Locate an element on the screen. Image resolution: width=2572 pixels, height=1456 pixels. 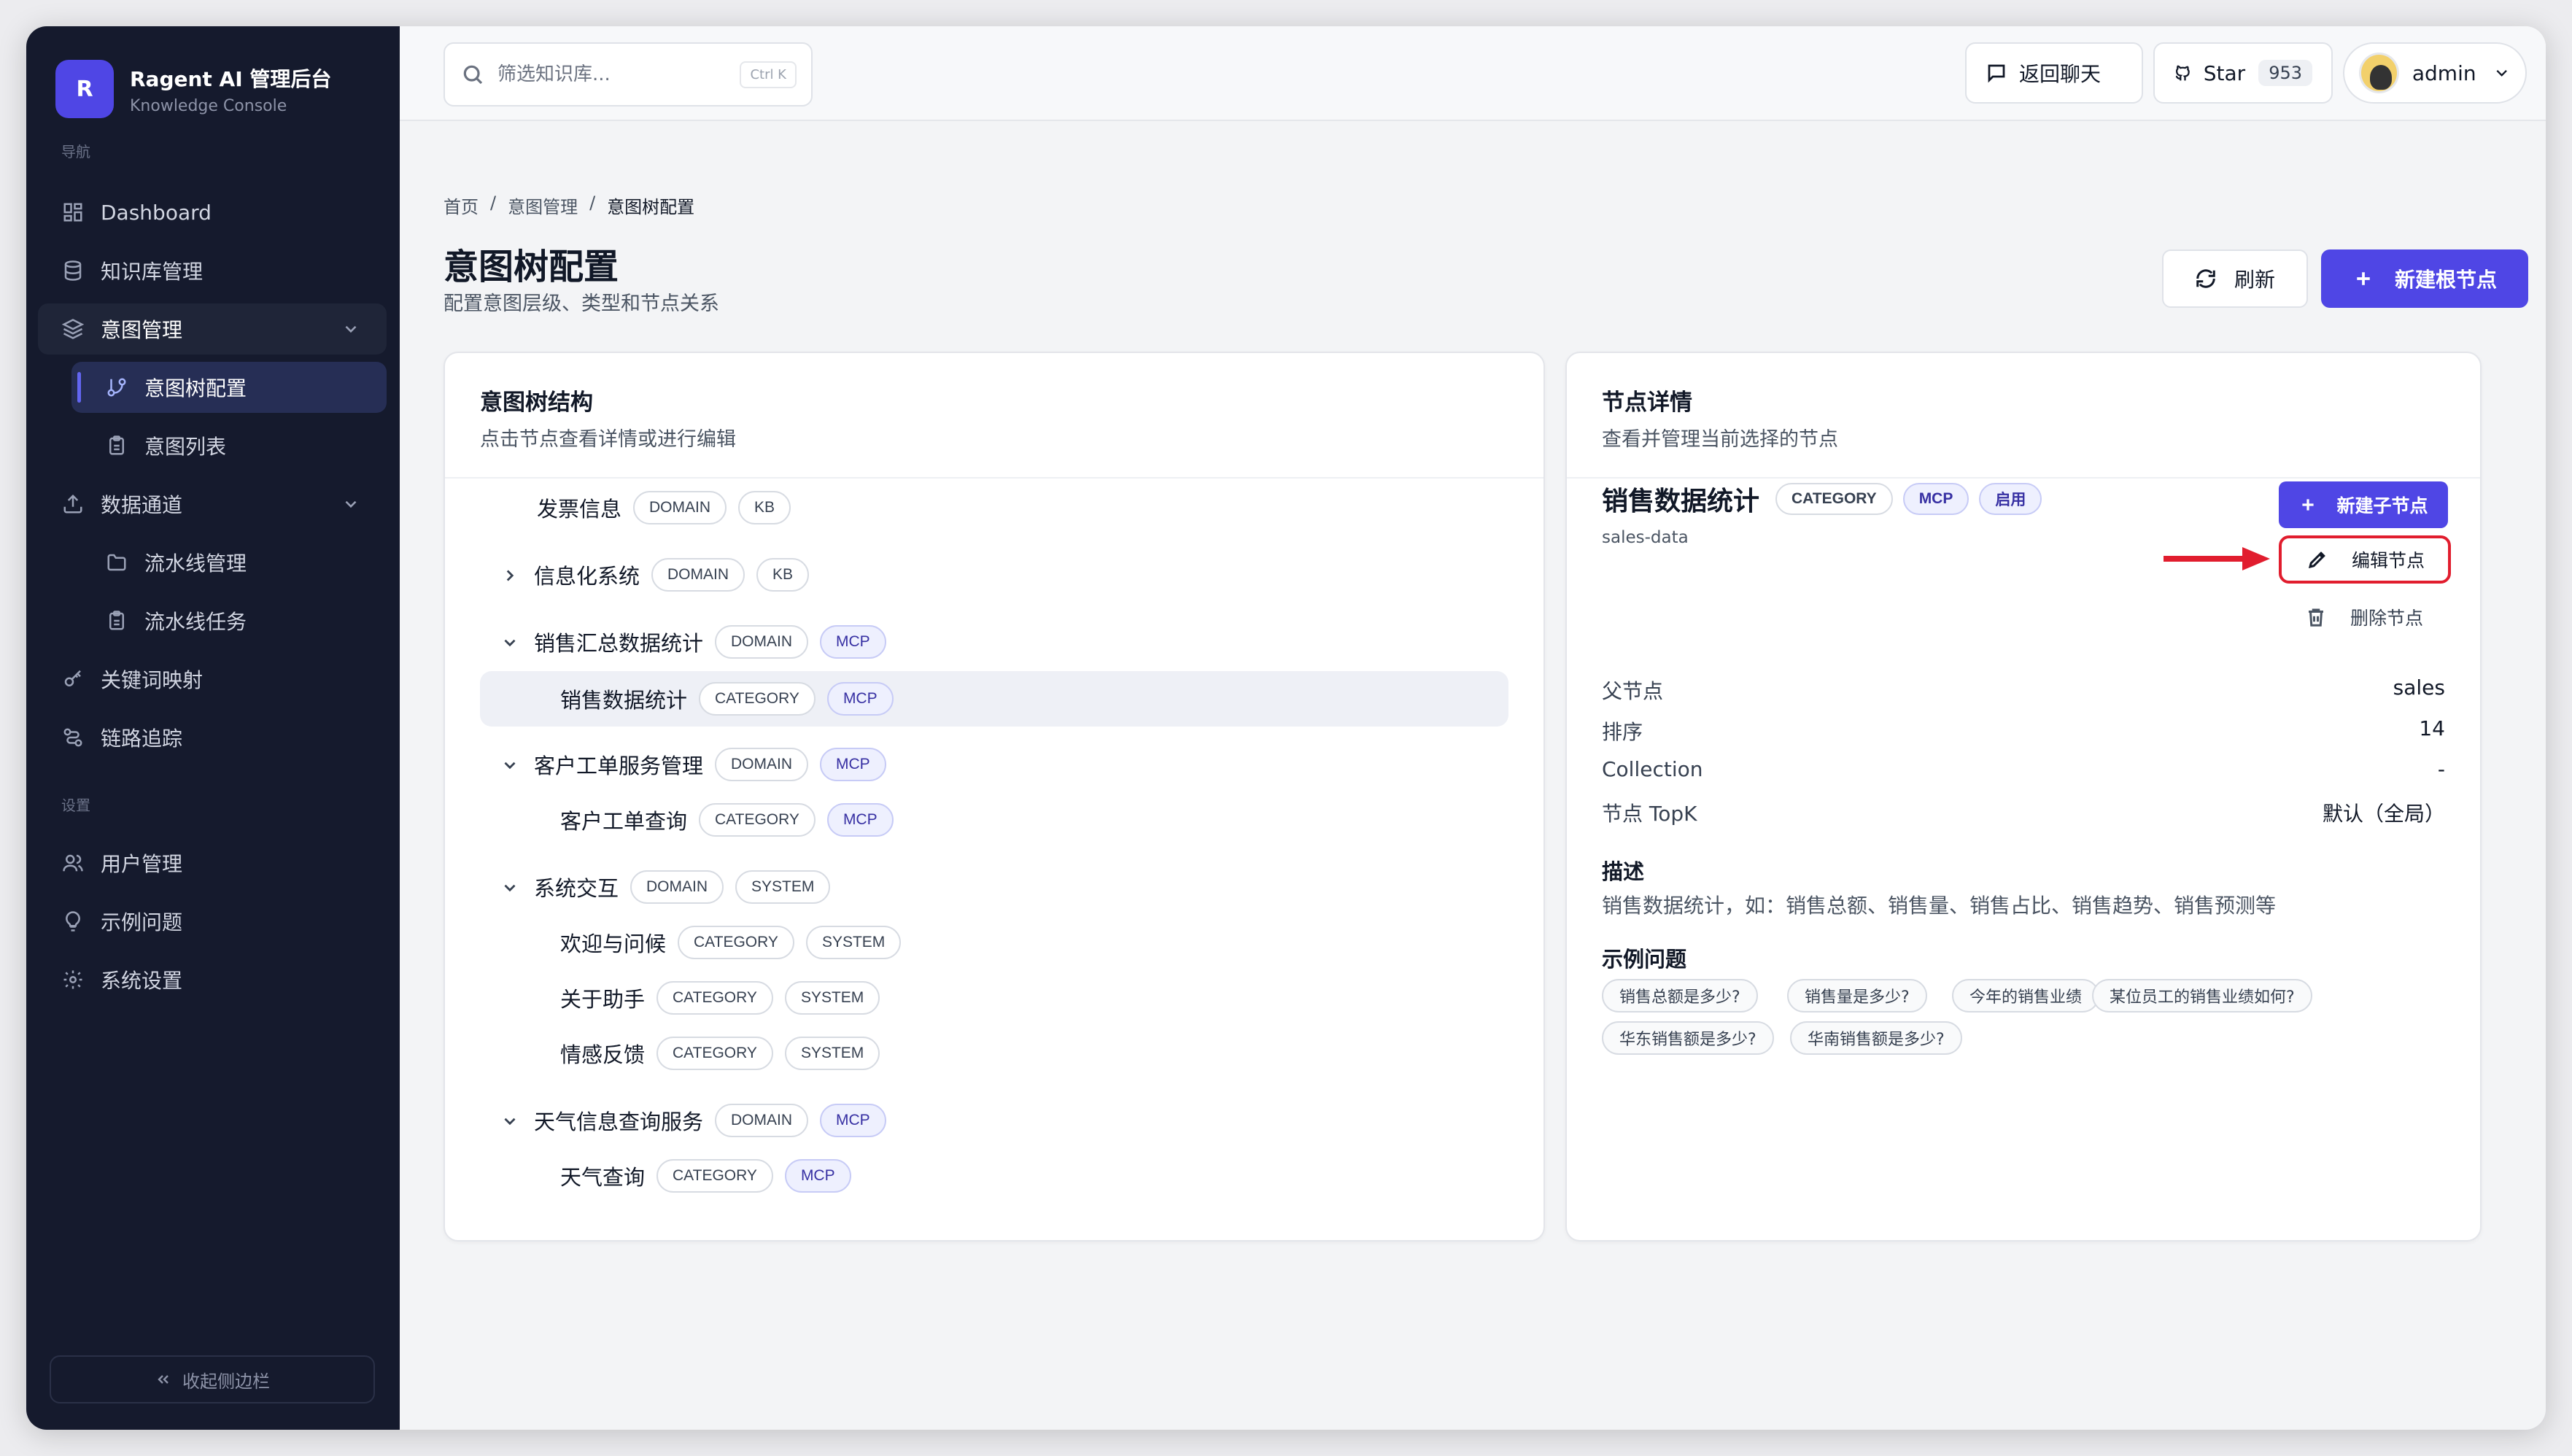
tree-node: 销售数据统计 CATEGORY MCP is located at coordinates (994, 699).